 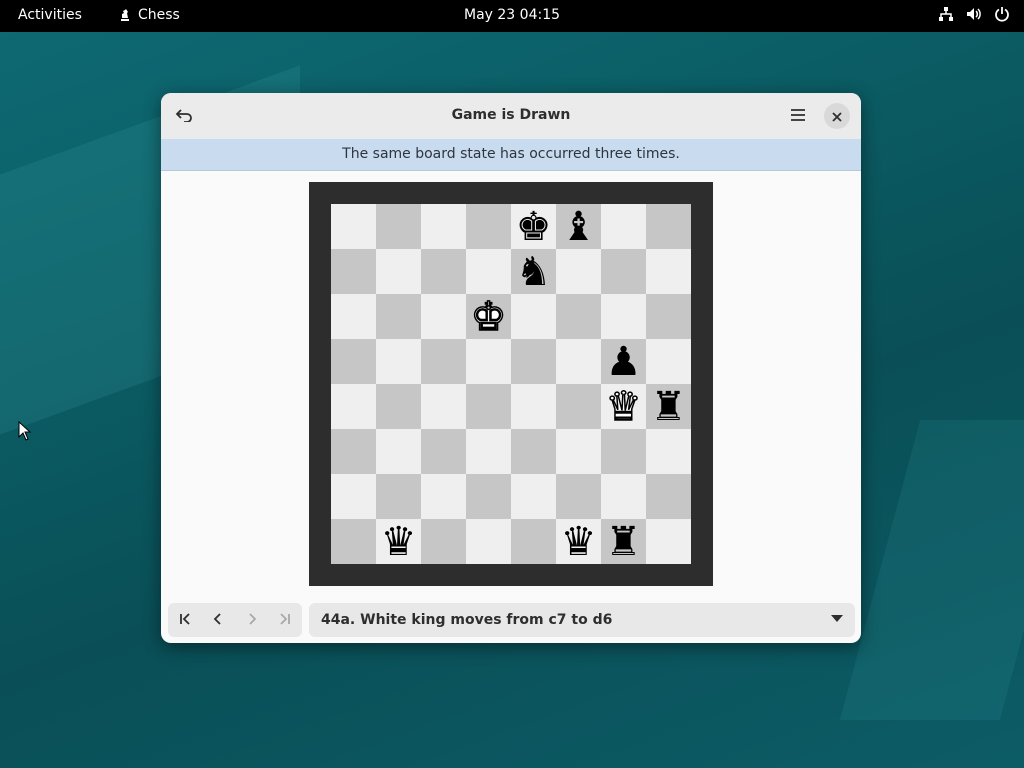 I want to click on black-pawn-icon: ♟, so click(x=624, y=362).